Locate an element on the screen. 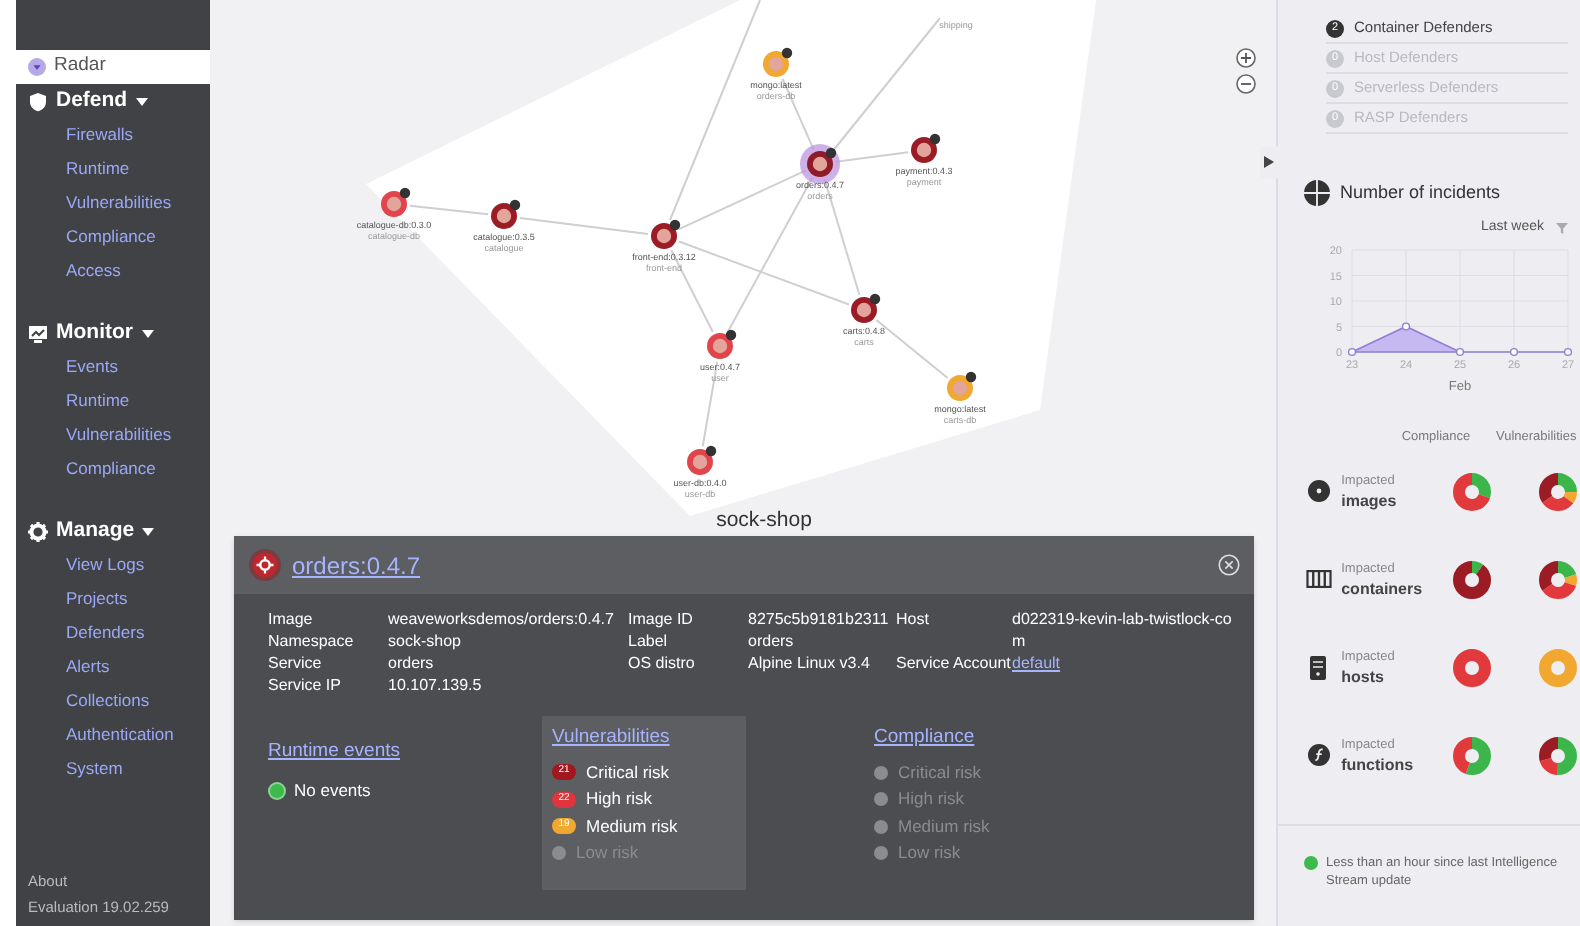  field-link: default is located at coordinates (1122, 663).